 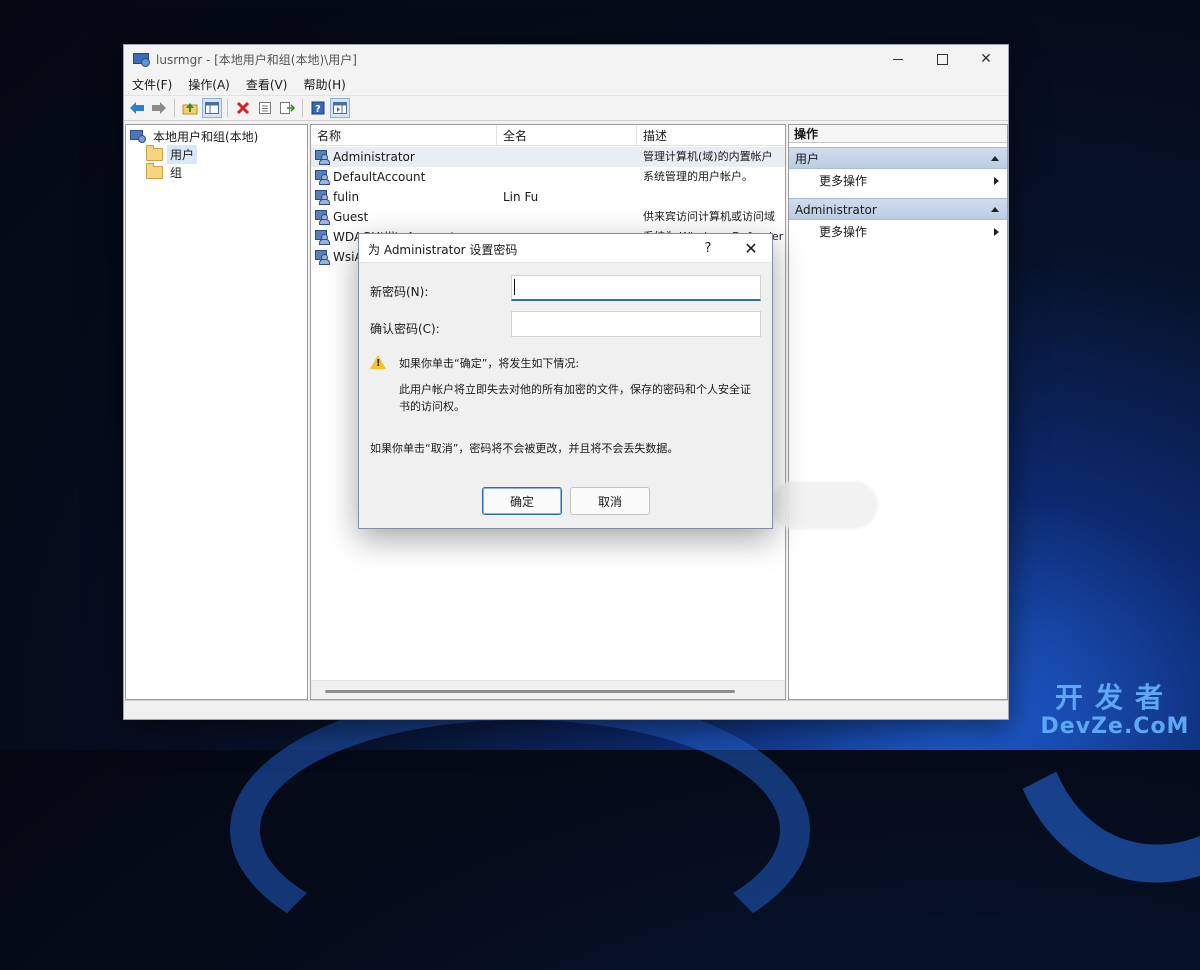 What do you see at coordinates (898, 134) in the screenshot?
I see `actions-pane-title: 操作` at bounding box center [898, 134].